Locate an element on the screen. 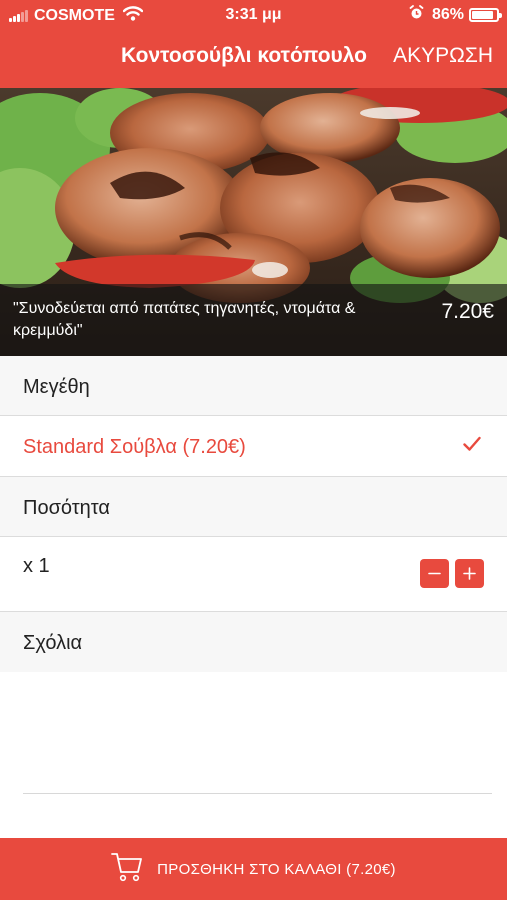  quantity-value: x 1 is located at coordinates (36, 566).